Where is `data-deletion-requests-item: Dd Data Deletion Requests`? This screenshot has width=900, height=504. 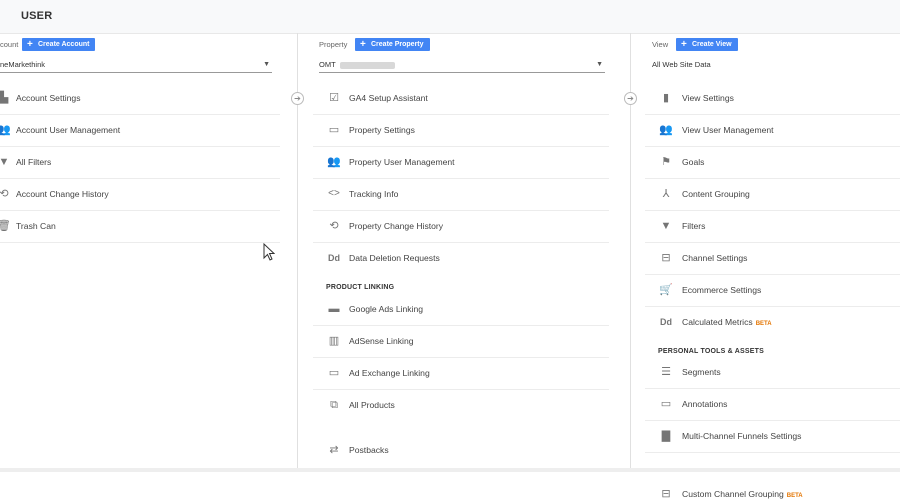
data-deletion-requests-item: Dd Data Deletion Requests is located at coordinates (461, 258).